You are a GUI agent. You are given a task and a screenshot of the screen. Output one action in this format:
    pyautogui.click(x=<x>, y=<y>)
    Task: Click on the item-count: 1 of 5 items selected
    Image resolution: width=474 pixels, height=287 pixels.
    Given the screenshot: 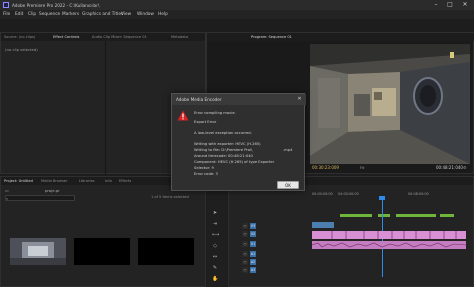 What is the action you would take?
    pyautogui.click(x=170, y=197)
    